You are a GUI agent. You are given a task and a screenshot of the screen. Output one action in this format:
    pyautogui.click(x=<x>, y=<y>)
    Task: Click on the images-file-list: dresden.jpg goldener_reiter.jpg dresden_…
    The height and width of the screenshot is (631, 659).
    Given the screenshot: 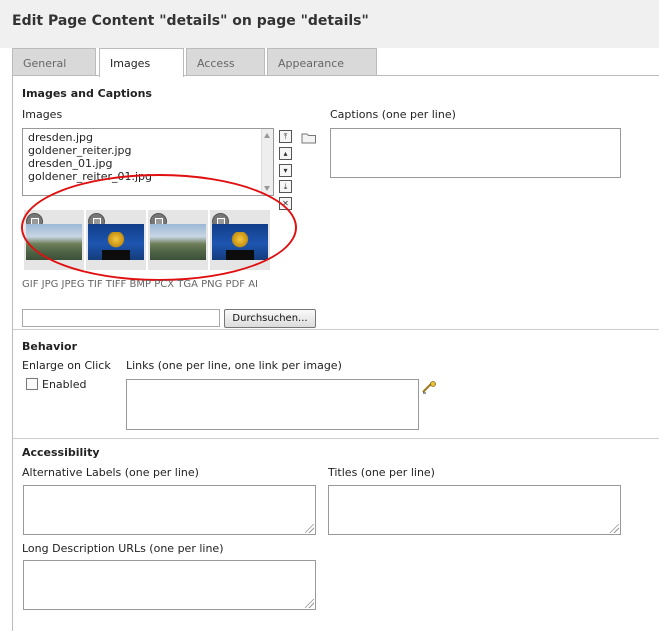 What is the action you would take?
    pyautogui.click(x=148, y=162)
    